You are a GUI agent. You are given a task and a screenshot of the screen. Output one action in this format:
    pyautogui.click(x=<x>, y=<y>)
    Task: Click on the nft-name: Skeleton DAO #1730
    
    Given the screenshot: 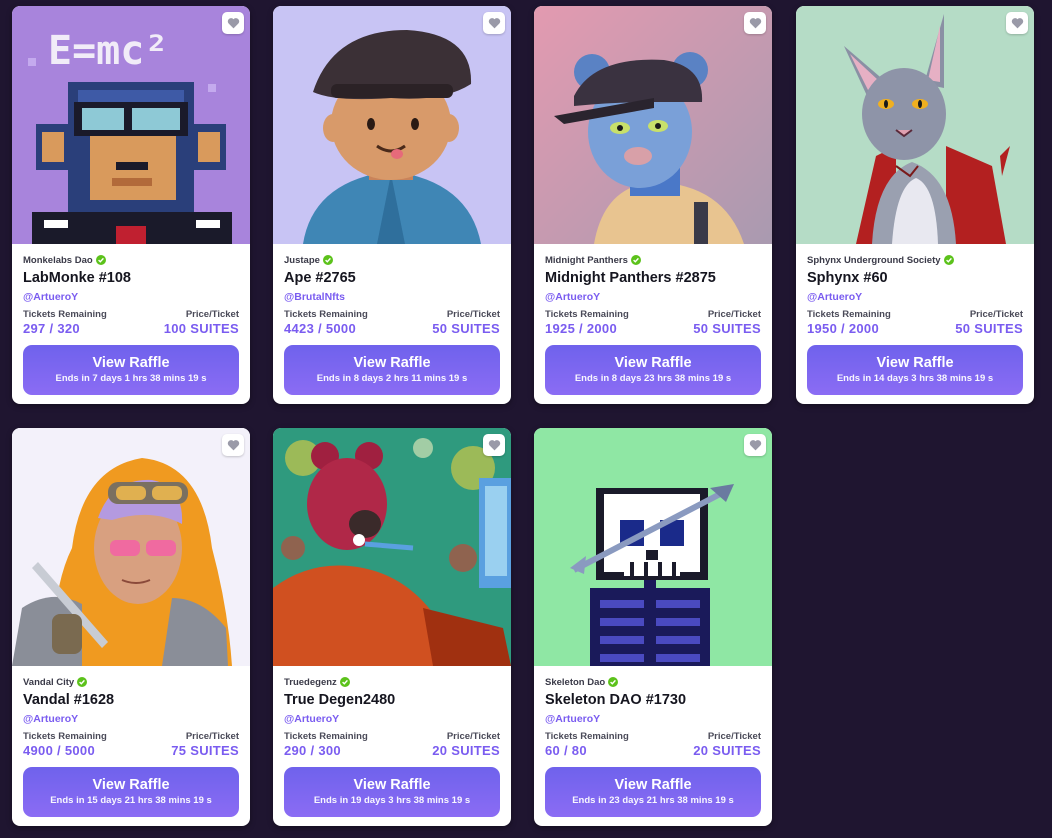 What is the action you would take?
    pyautogui.click(x=616, y=700)
    